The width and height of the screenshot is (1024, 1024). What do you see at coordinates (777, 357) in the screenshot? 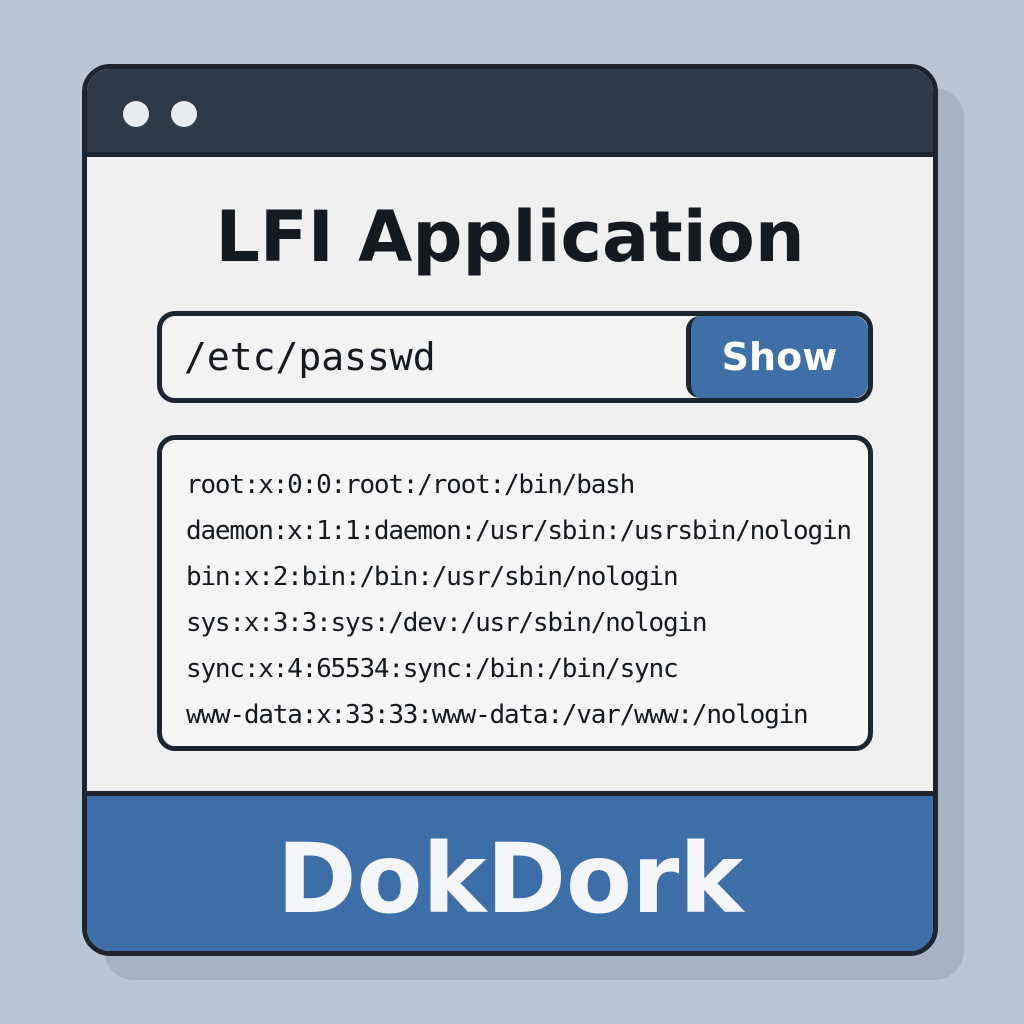
I see `show-button: Show` at bounding box center [777, 357].